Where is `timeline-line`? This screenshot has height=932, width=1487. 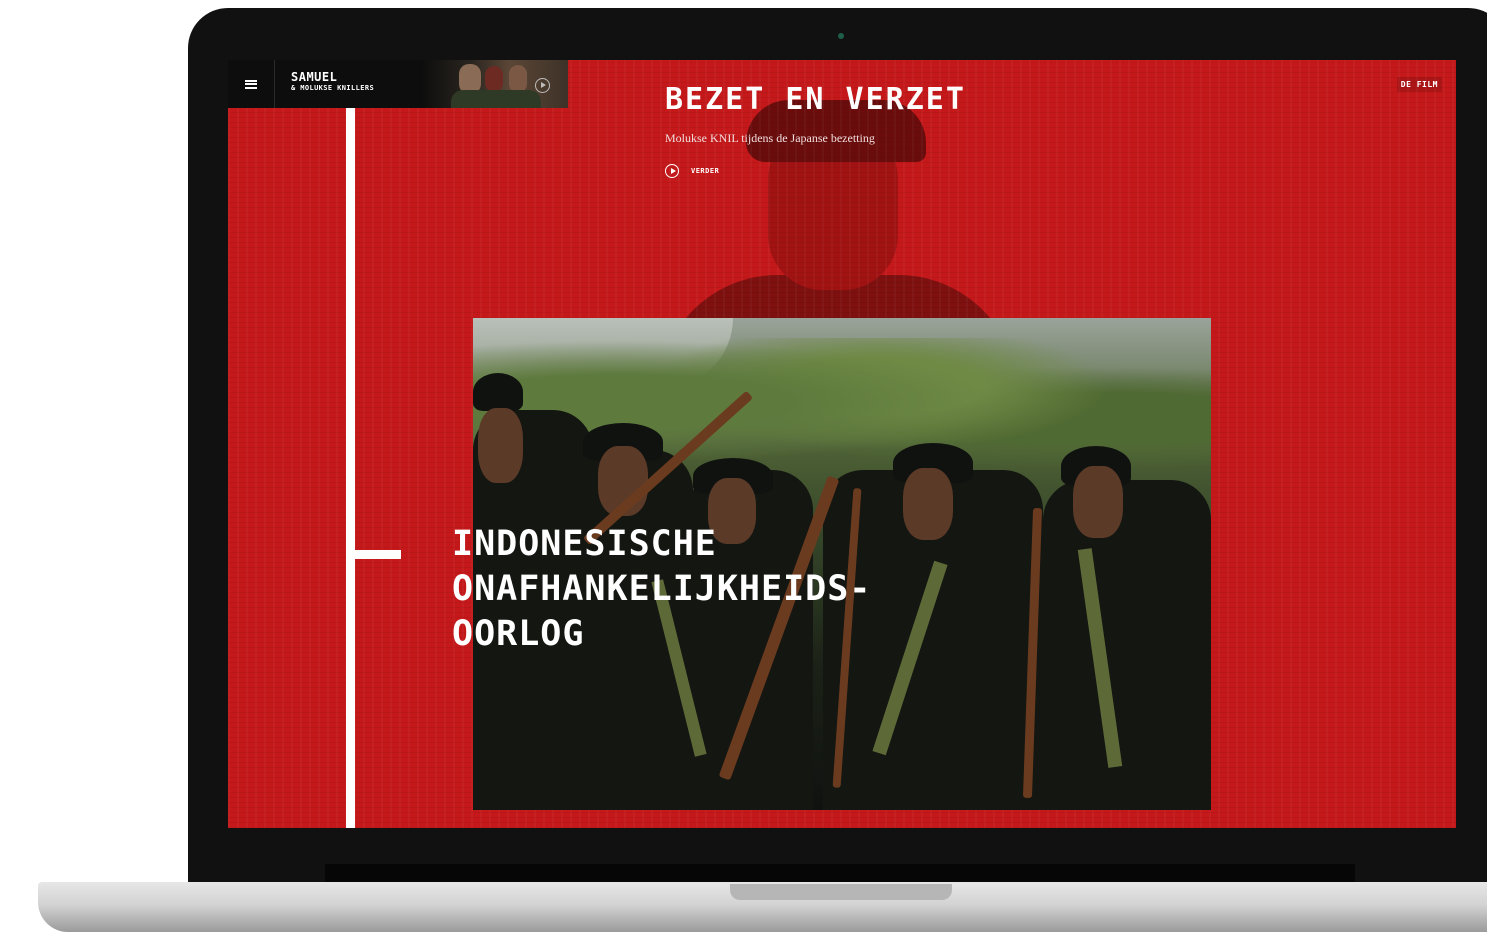 timeline-line is located at coordinates (350, 468).